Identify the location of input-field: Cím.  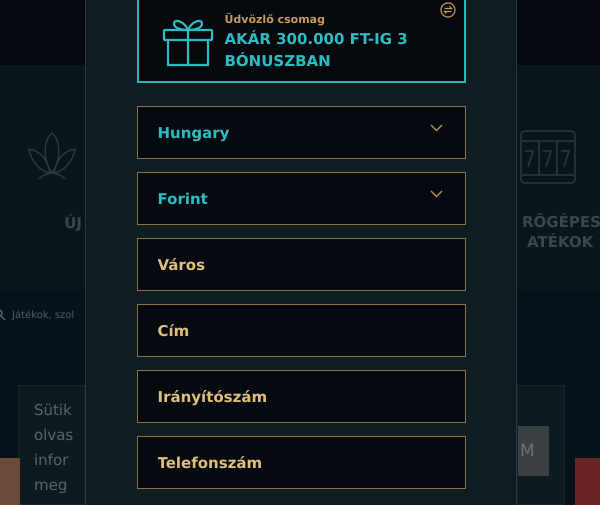
(301, 330).